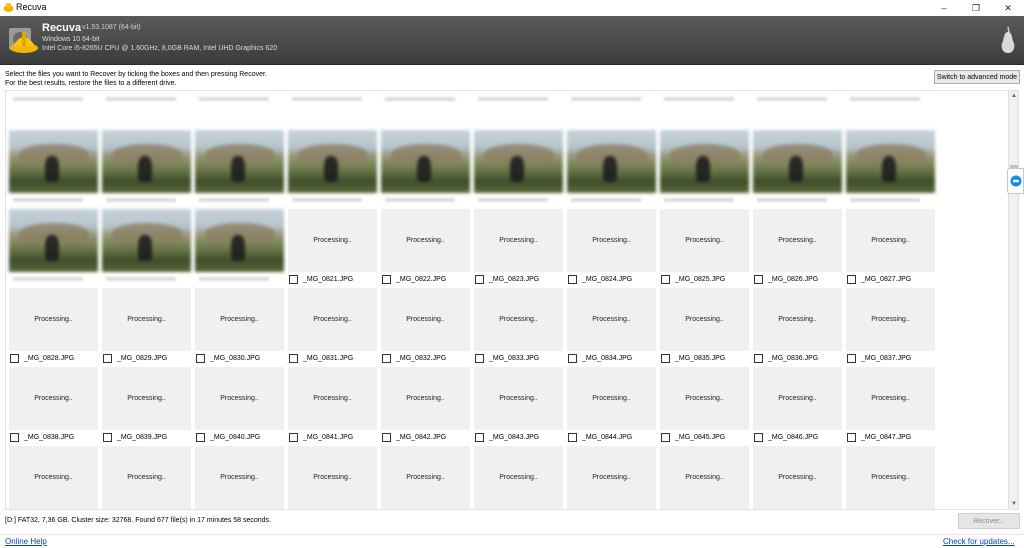  I want to click on vertical-scrollbar: ▲ ▼, so click(1013, 300).